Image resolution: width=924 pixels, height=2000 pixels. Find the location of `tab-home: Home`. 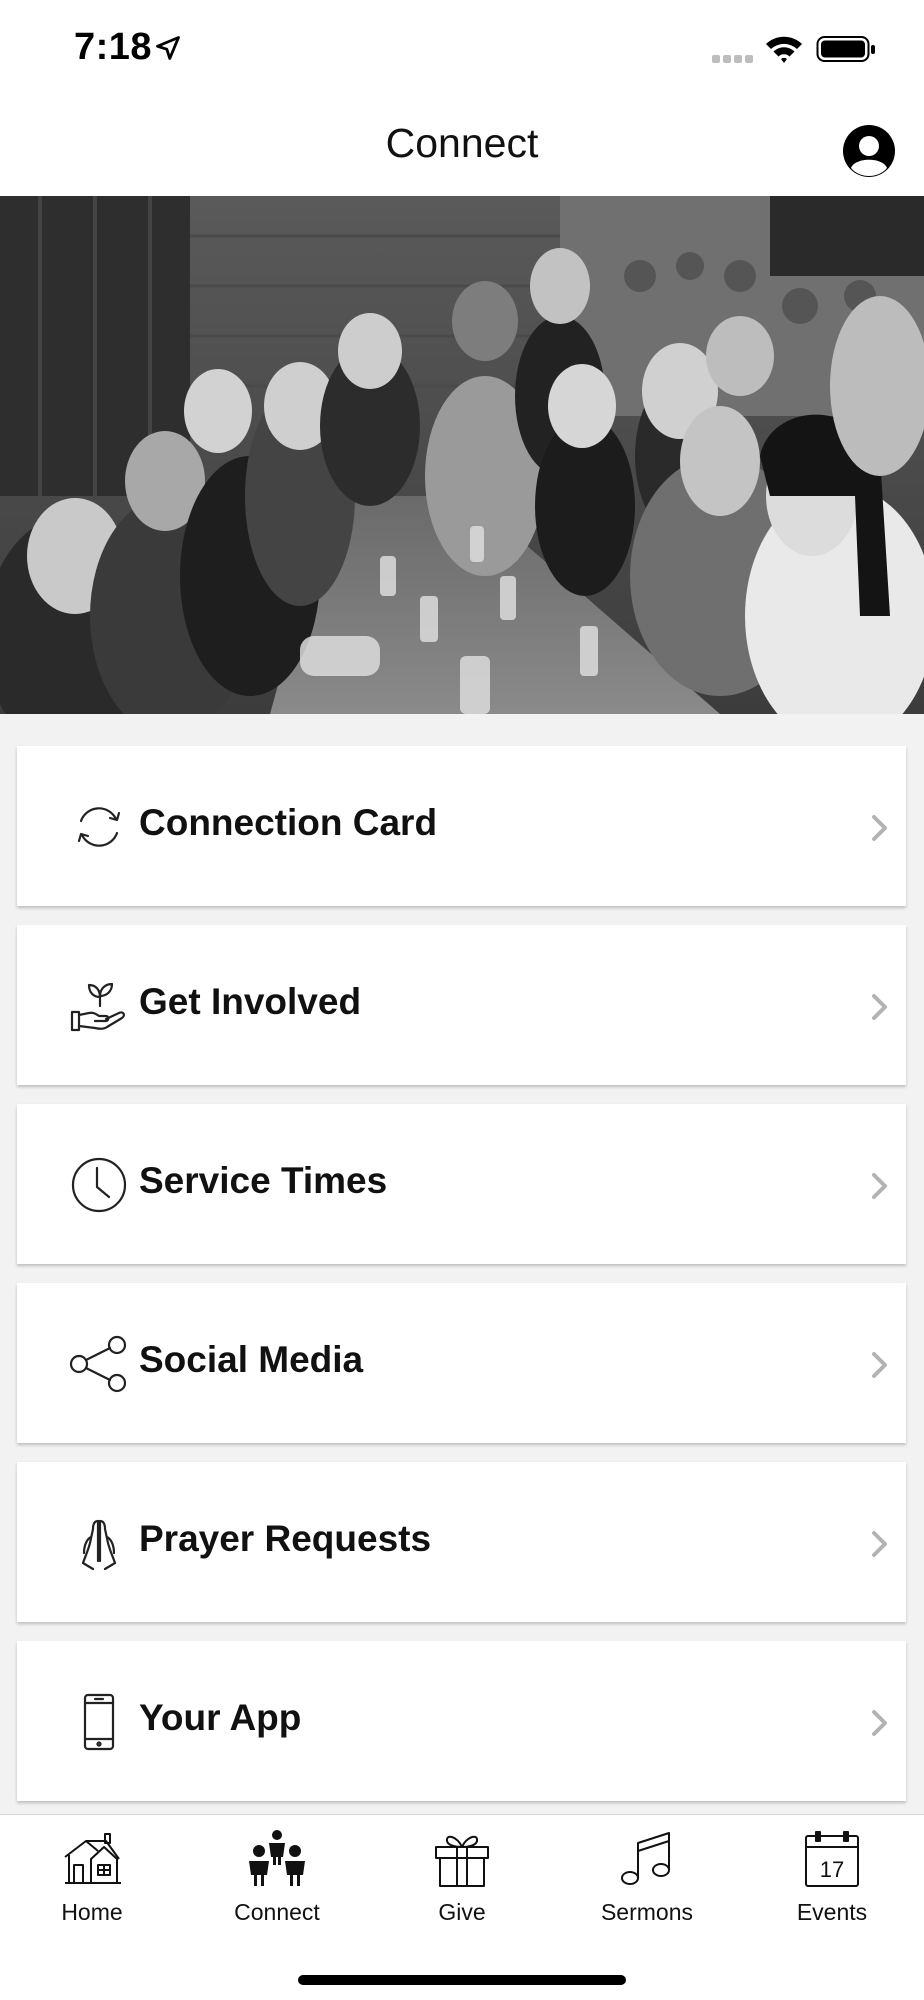

tab-home: Home is located at coordinates (92, 1884).